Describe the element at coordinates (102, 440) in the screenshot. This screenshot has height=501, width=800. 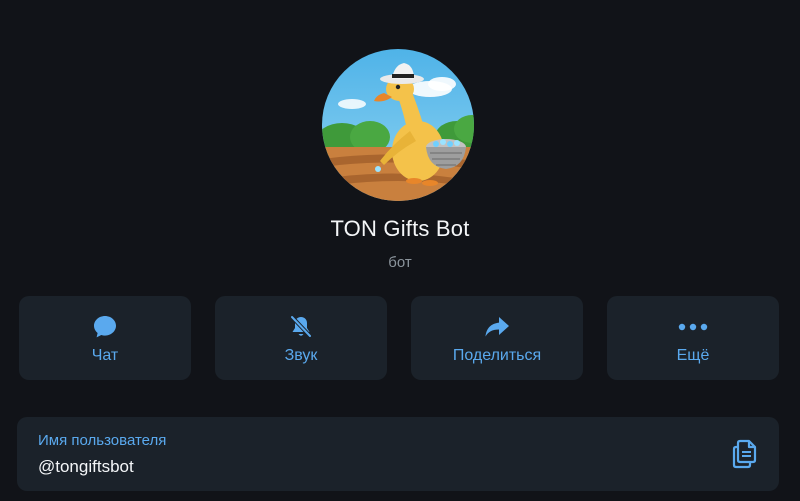
I see `username-label: Имя пользователя` at that location.